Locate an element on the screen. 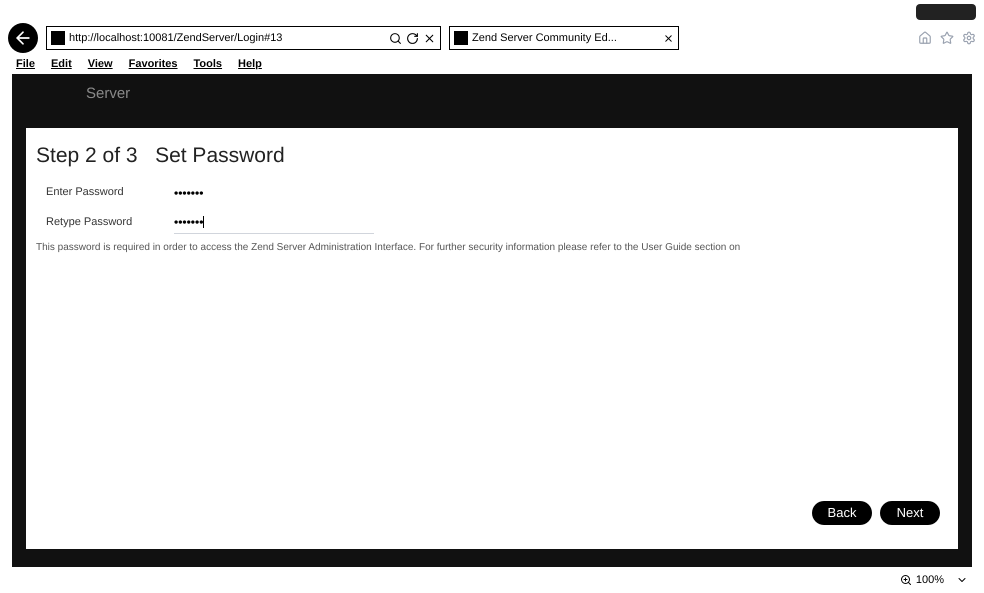 The width and height of the screenshot is (984, 593). wizard-button: Back is located at coordinates (842, 513).